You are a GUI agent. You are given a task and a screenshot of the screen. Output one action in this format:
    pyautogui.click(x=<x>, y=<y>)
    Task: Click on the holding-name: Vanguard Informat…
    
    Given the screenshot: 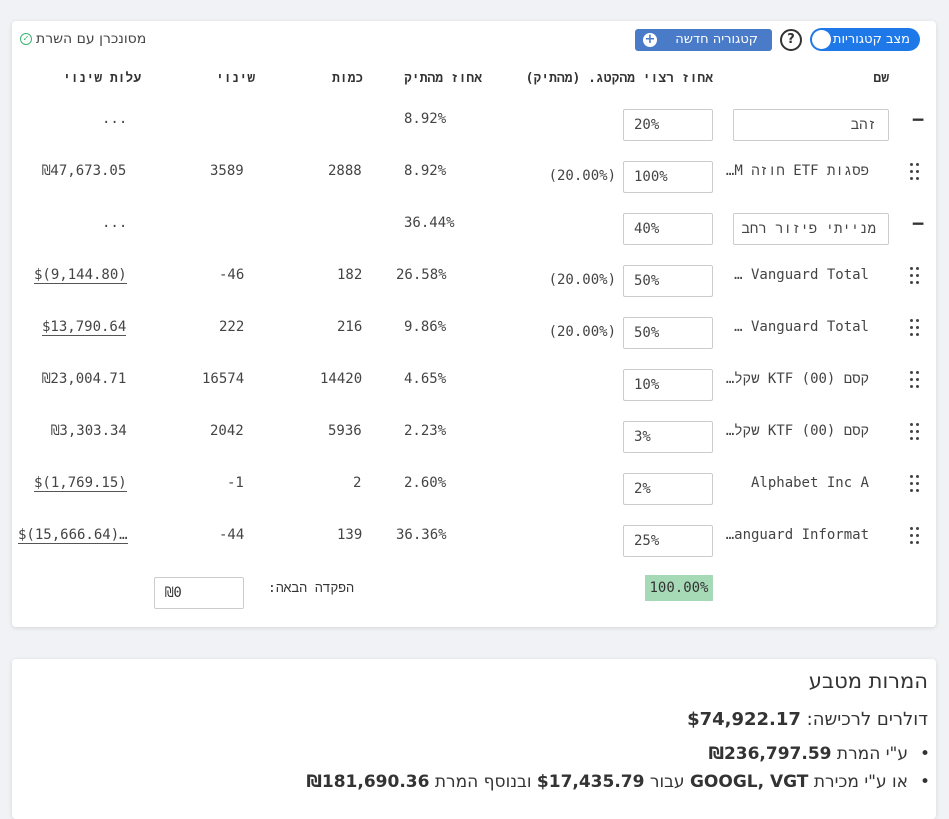 What is the action you would take?
    pyautogui.click(x=794, y=535)
    